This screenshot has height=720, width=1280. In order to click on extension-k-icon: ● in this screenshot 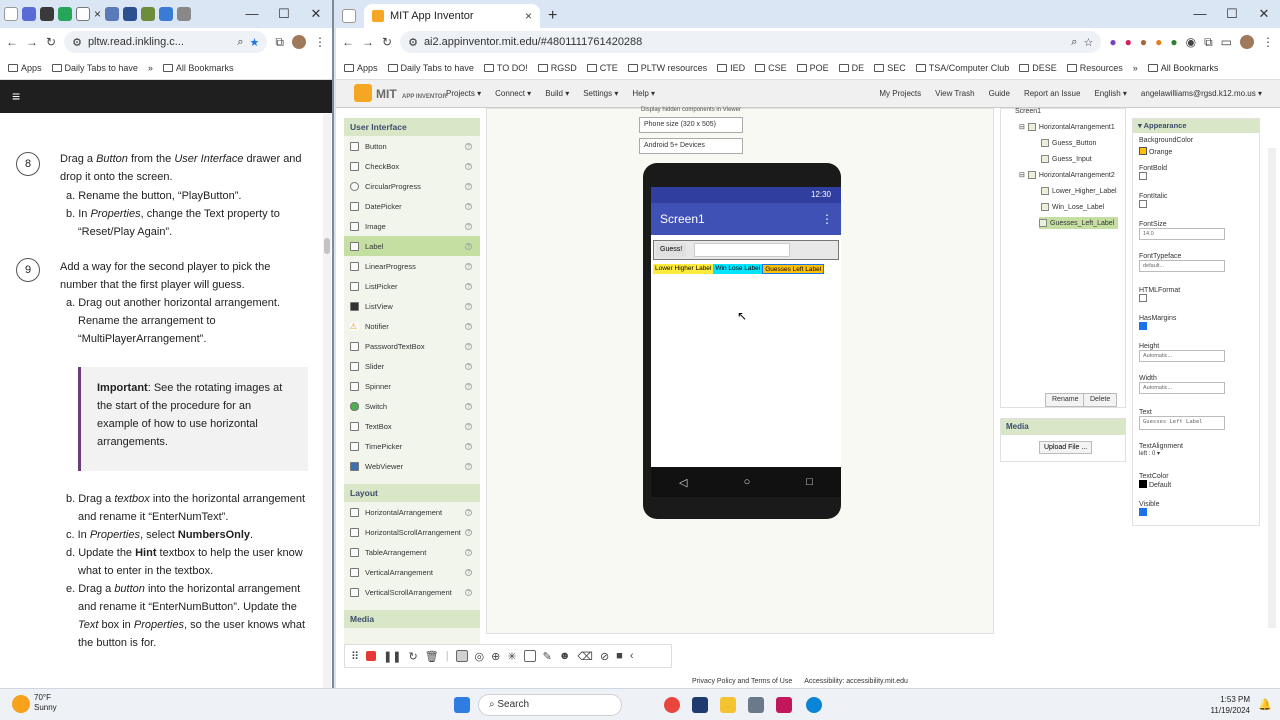, I will do `click(1112, 42)`.